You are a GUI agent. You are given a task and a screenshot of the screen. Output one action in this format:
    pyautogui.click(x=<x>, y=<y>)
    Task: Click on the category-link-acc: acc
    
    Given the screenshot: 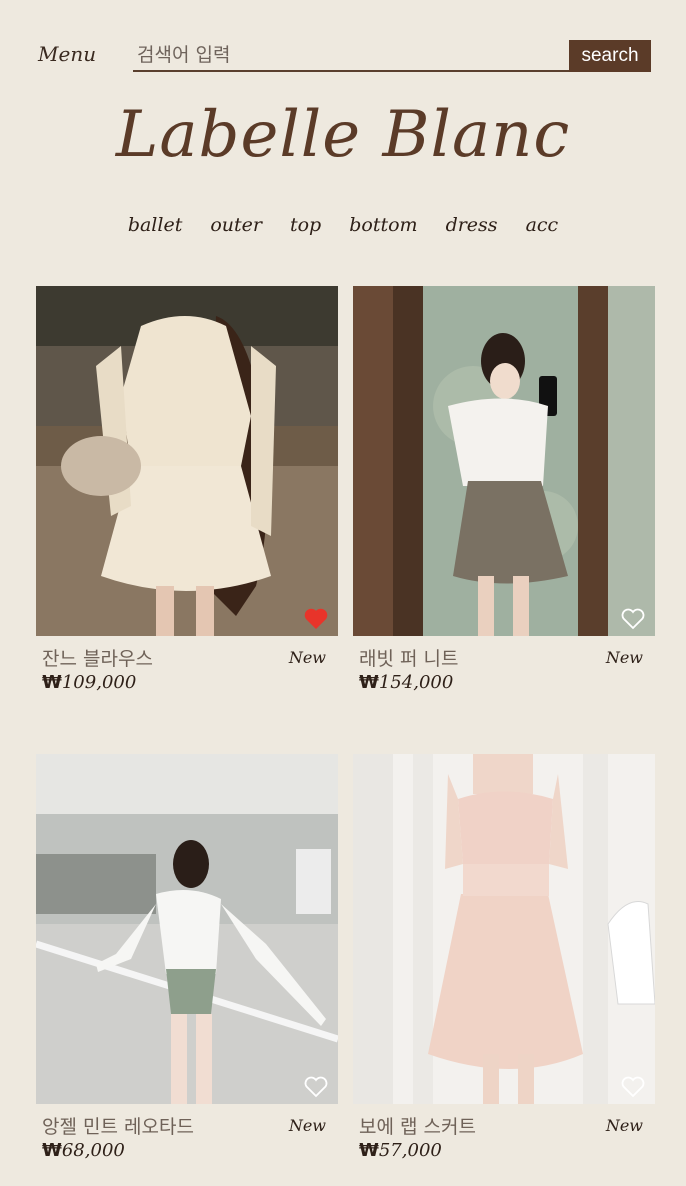 What is the action you would take?
    pyautogui.click(x=542, y=225)
    